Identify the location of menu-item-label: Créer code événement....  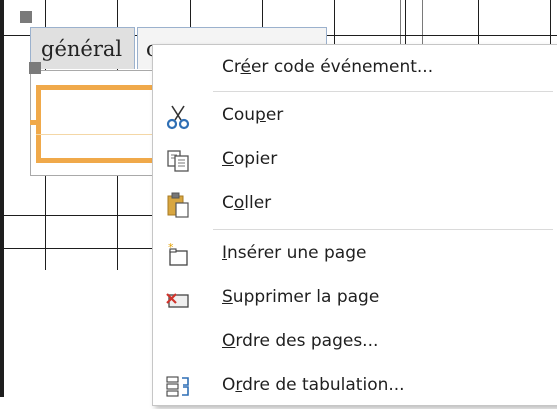
(328, 67).